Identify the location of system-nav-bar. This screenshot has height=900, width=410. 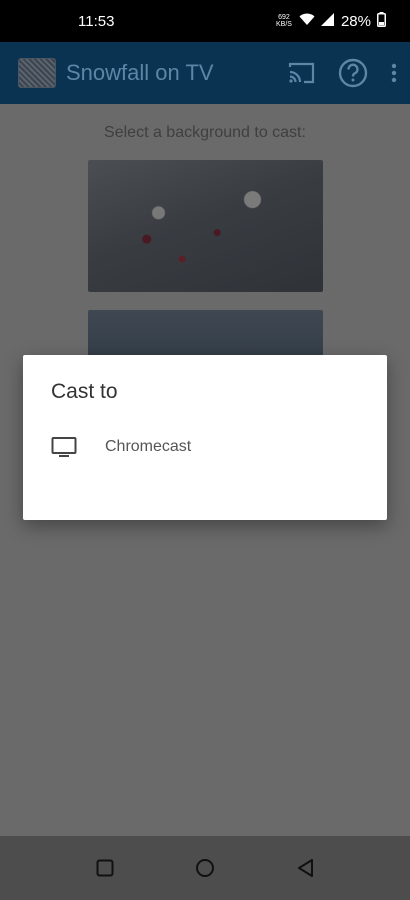
(205, 868).